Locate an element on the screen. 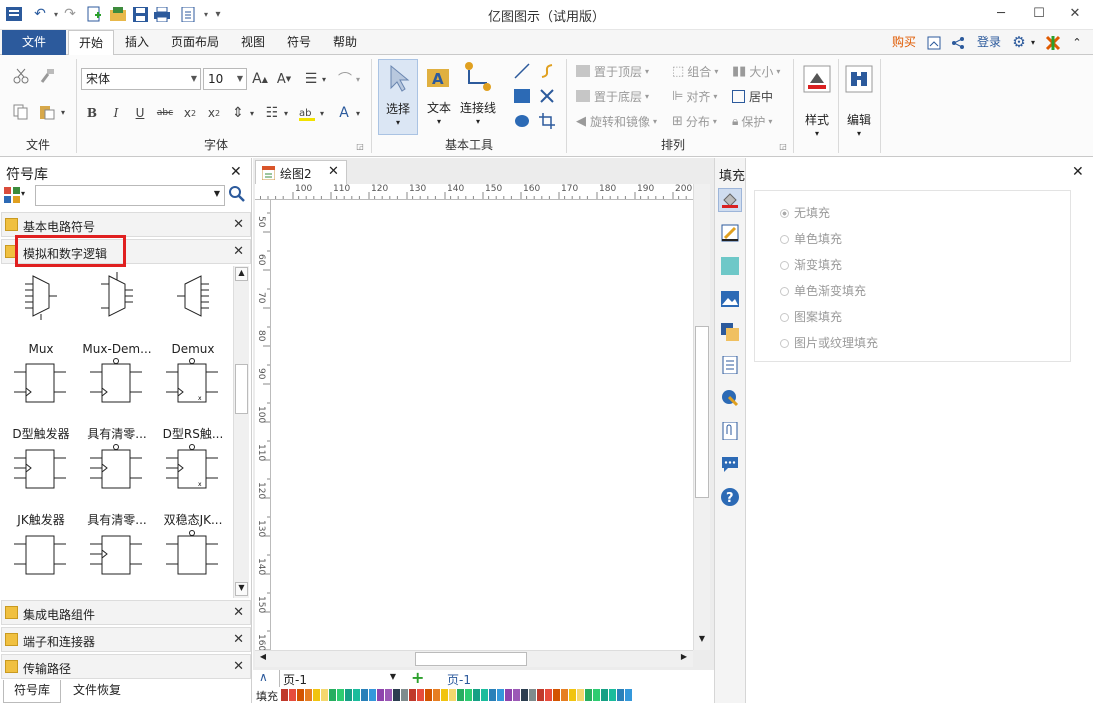 The image size is (1093, 704). canvas-scroll-right-icon: ▶ is located at coordinates (684, 659).